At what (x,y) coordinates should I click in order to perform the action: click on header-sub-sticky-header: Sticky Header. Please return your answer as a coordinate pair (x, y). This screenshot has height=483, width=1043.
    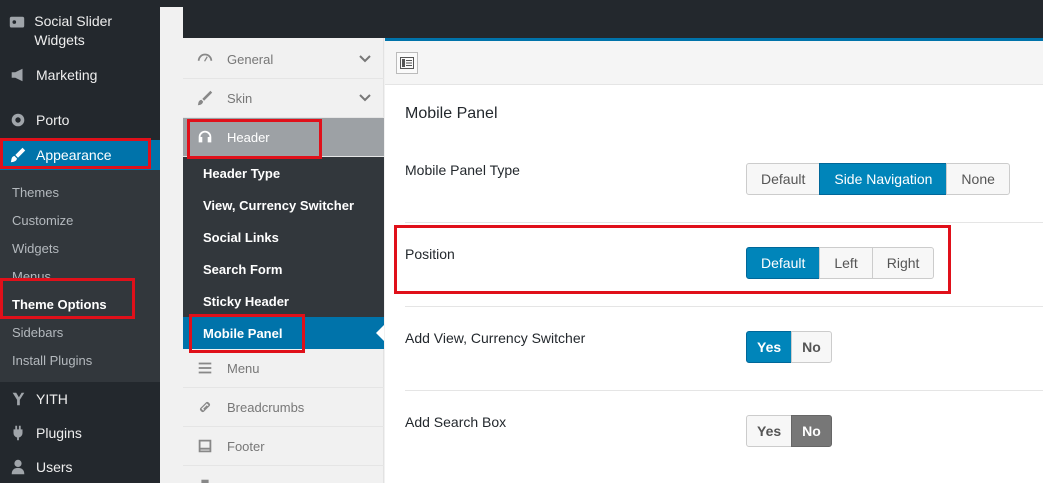
    Looking at the image, I should click on (283, 301).